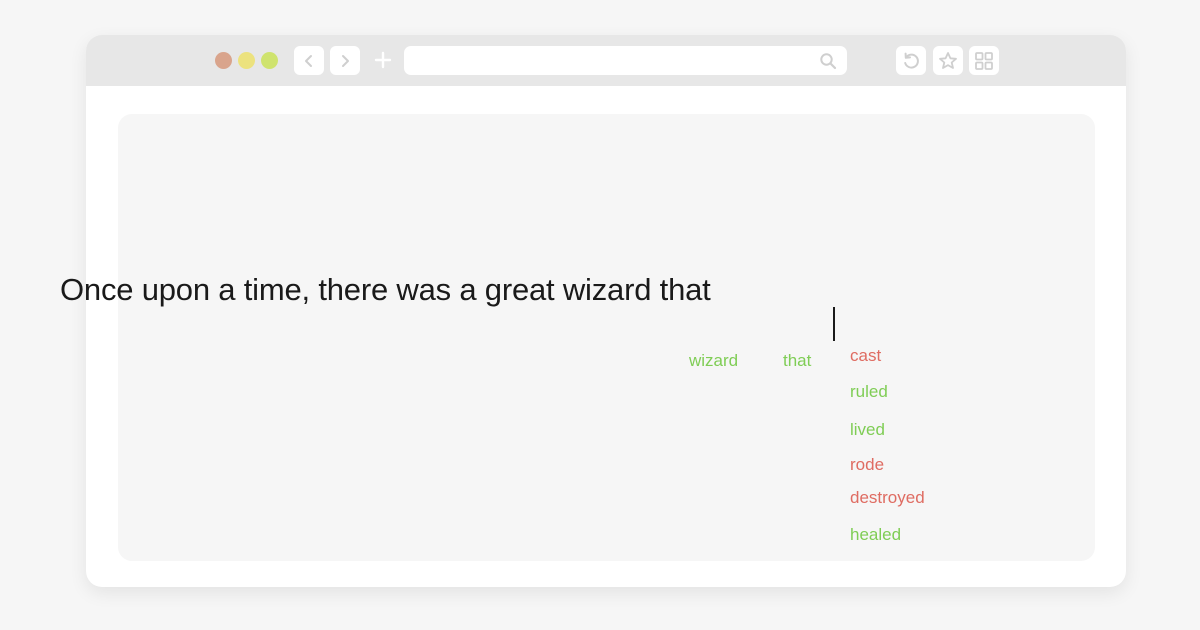  What do you see at coordinates (246, 60) in the screenshot?
I see `minimize-window-button` at bounding box center [246, 60].